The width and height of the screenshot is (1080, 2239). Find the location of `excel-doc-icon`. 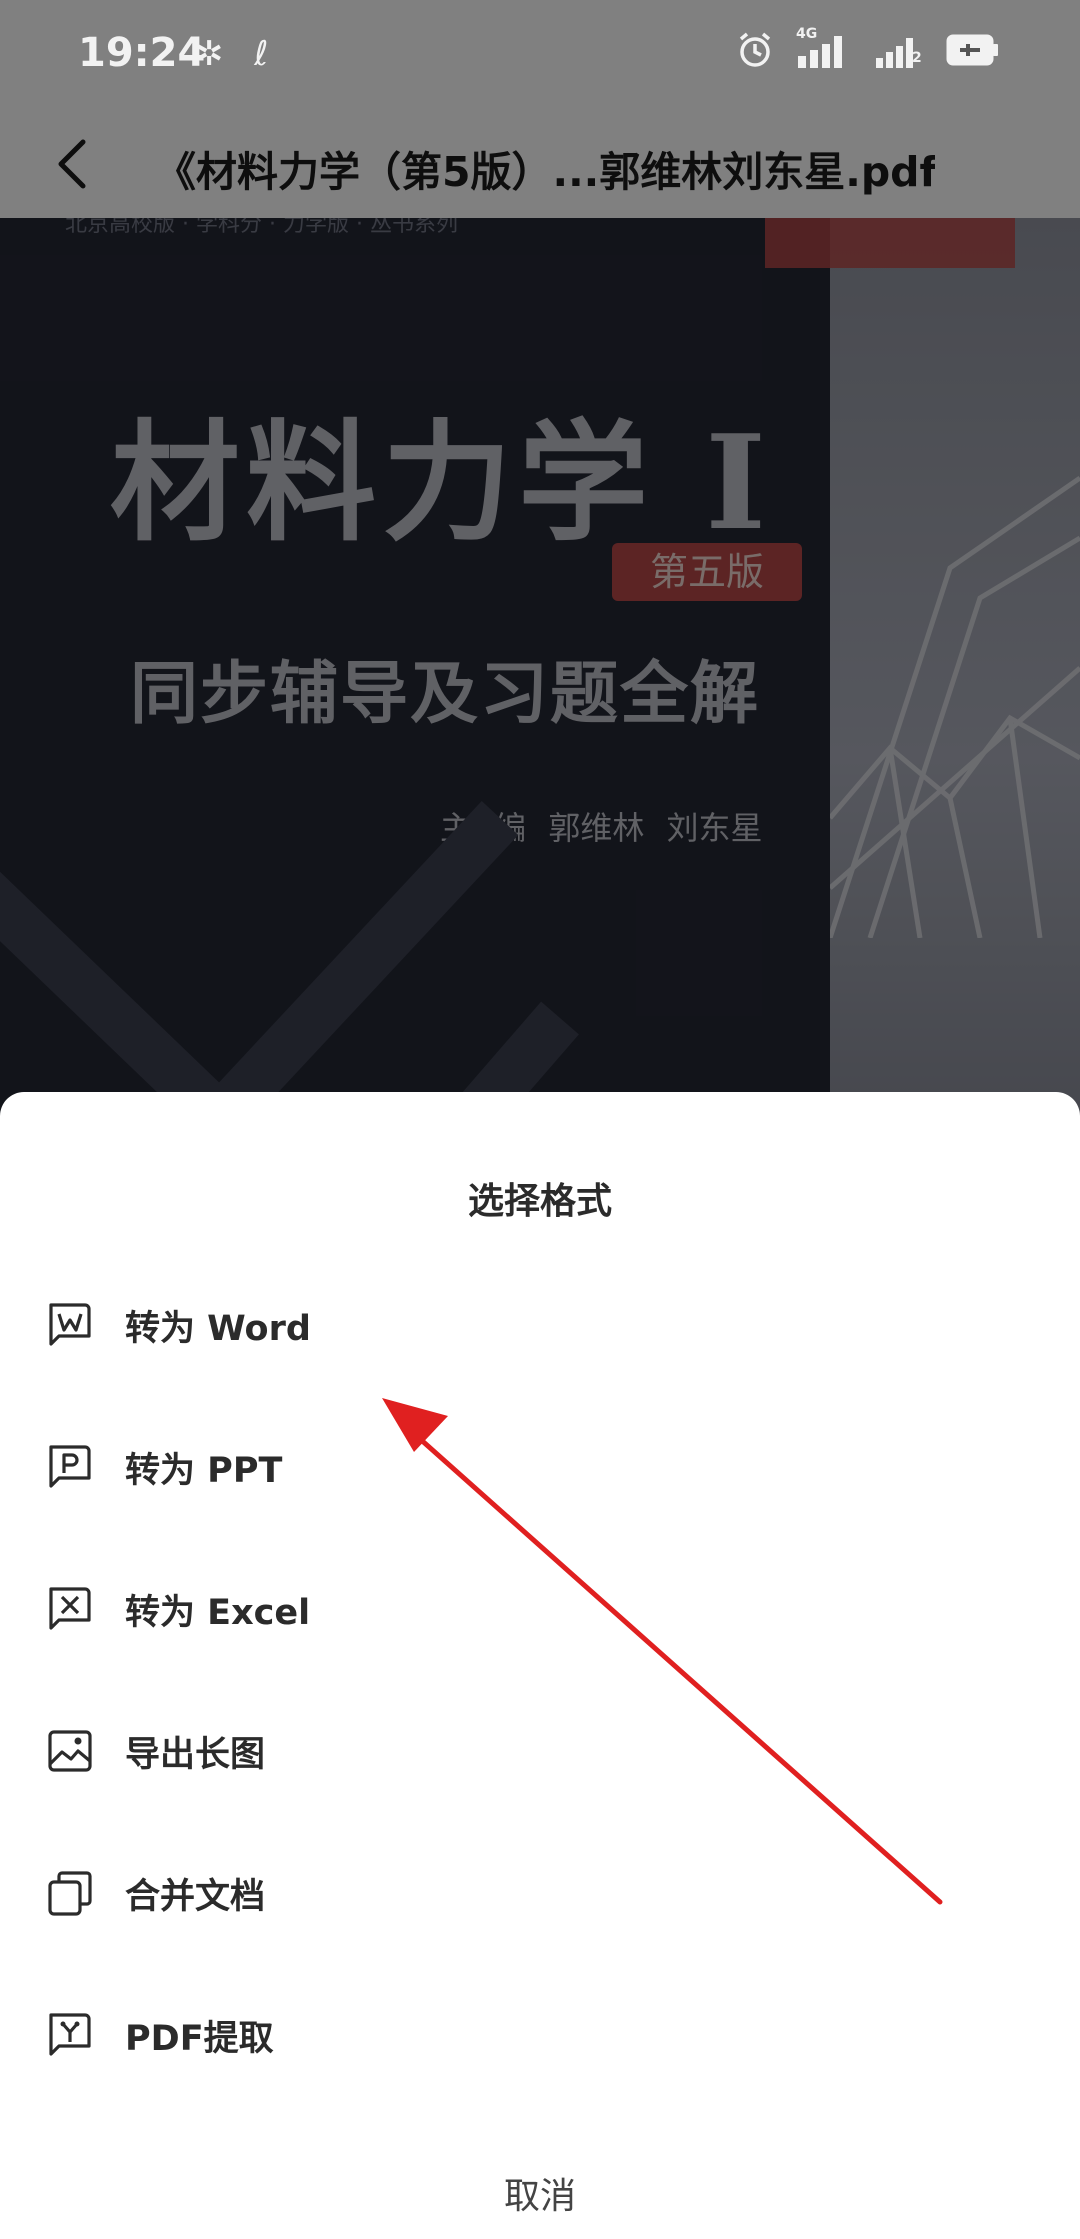

excel-doc-icon is located at coordinates (70, 1608).